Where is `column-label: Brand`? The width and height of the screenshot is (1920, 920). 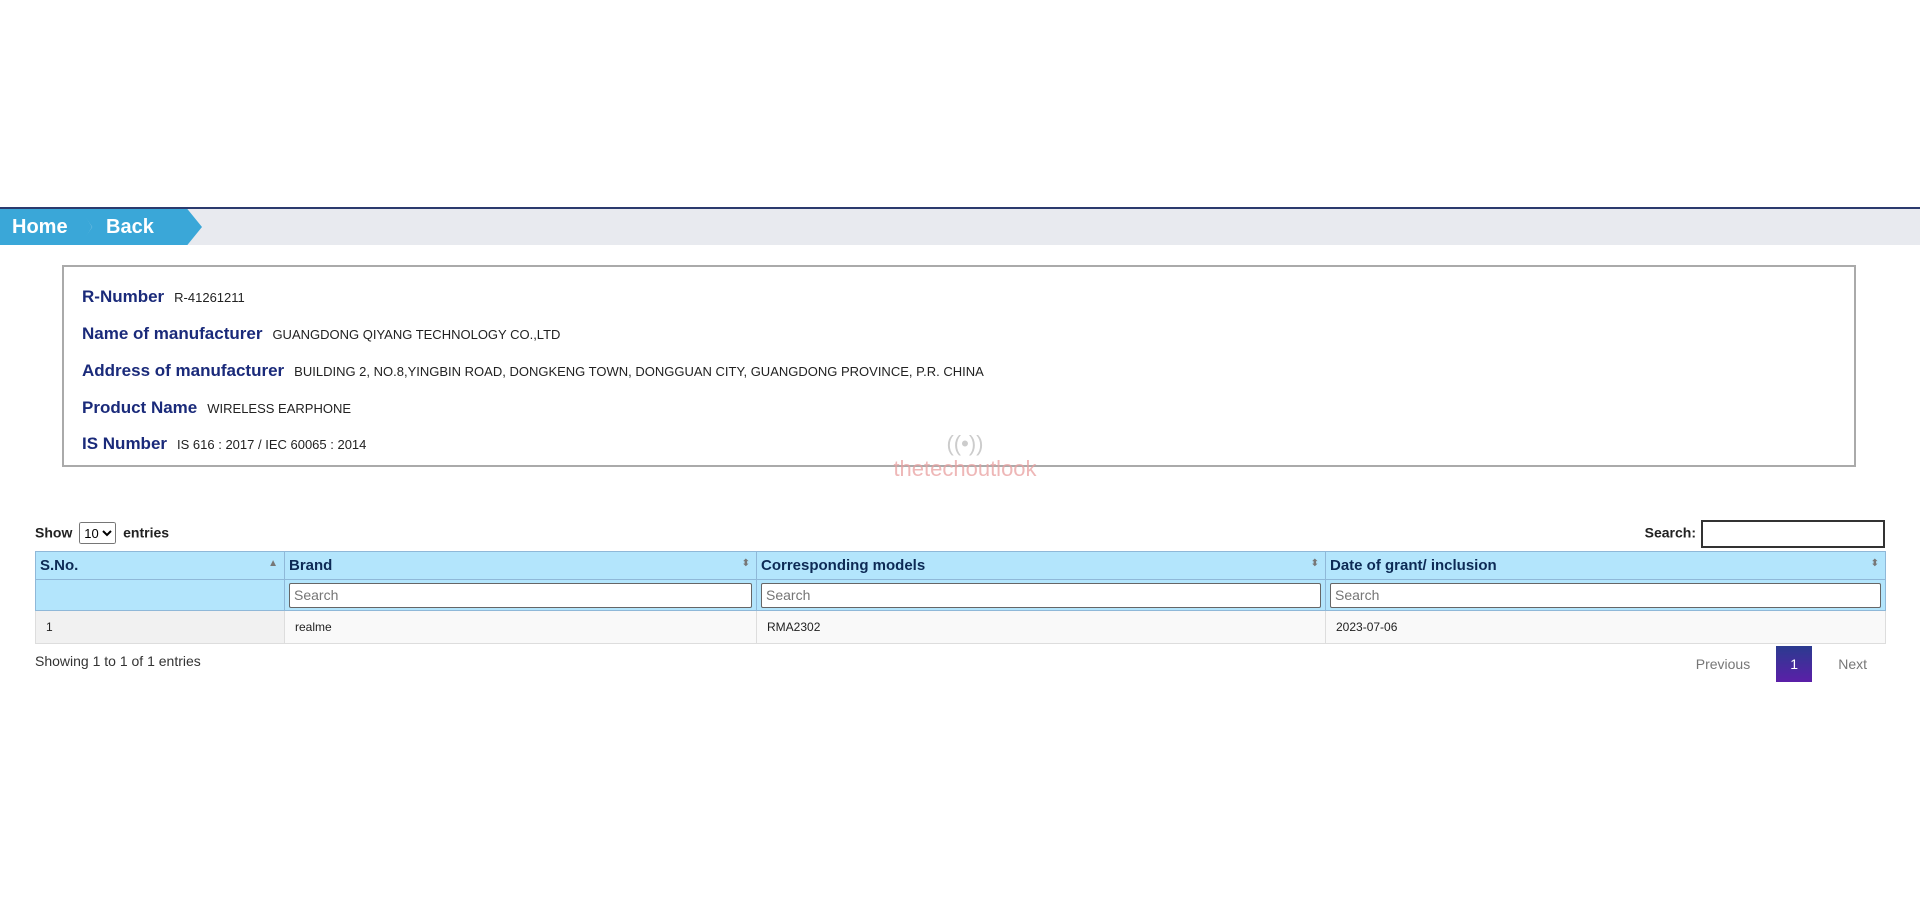 column-label: Brand is located at coordinates (311, 565).